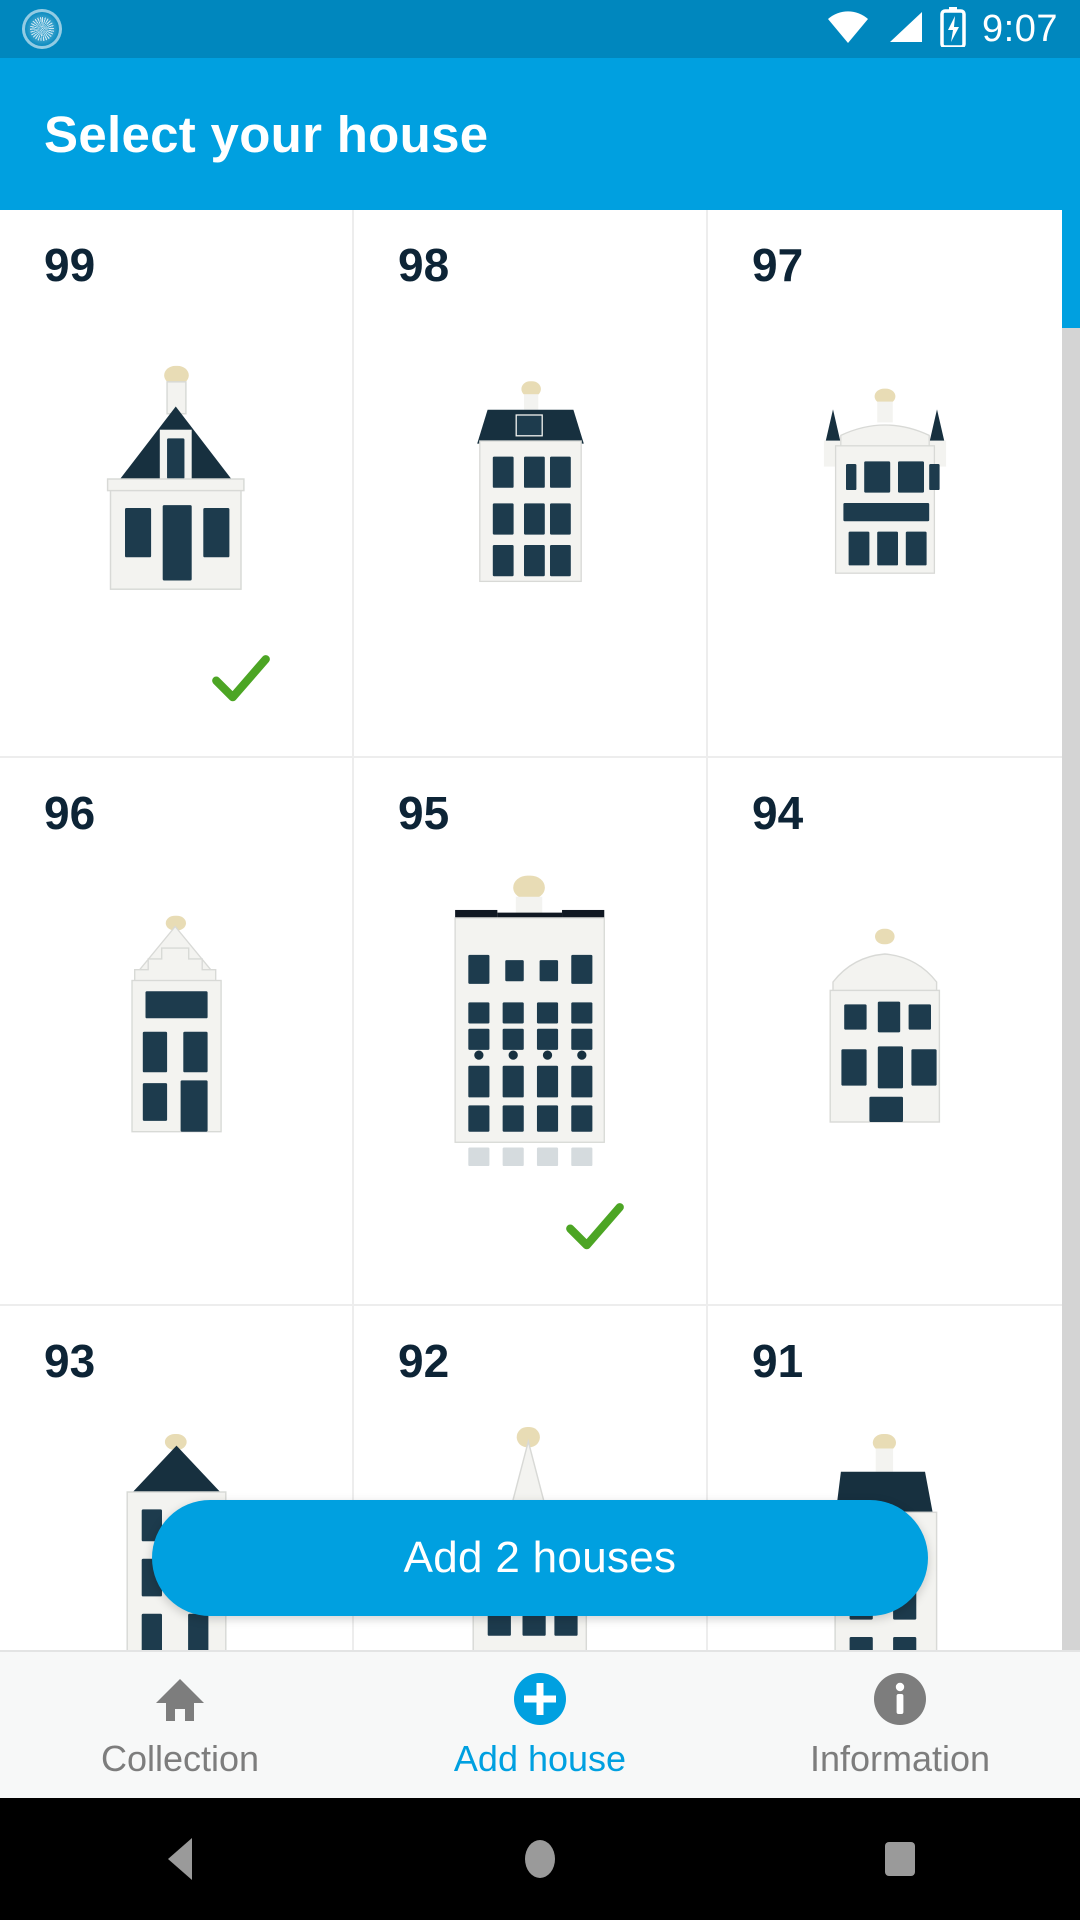  I want to click on status-bar-left, so click(424, 29).